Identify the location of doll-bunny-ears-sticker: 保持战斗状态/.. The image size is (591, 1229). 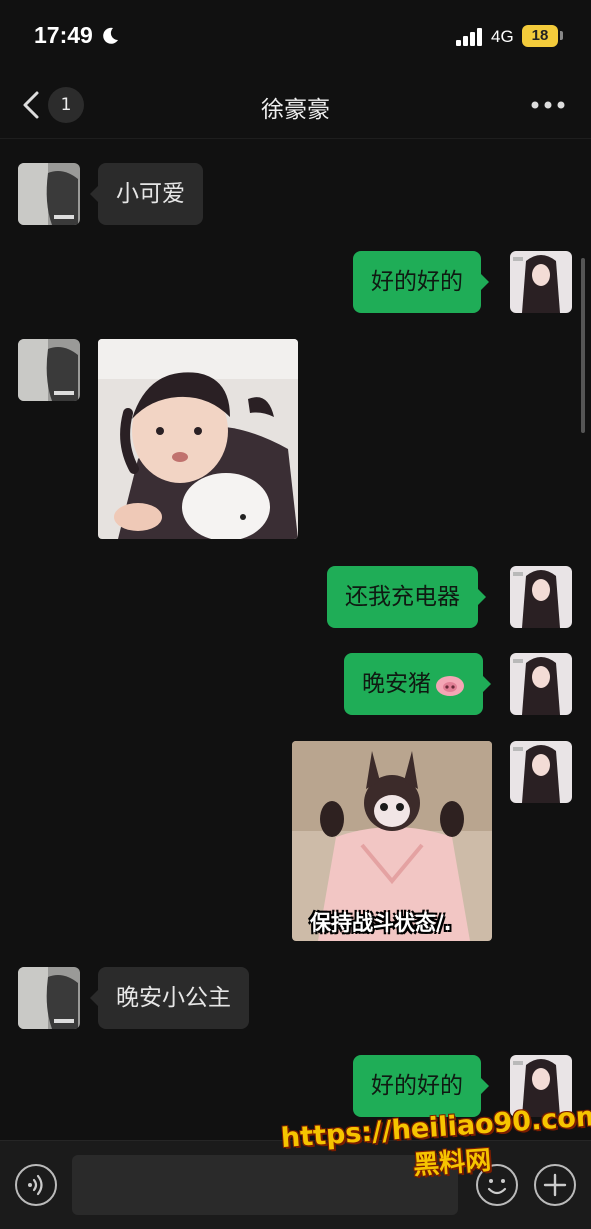
(392, 841).